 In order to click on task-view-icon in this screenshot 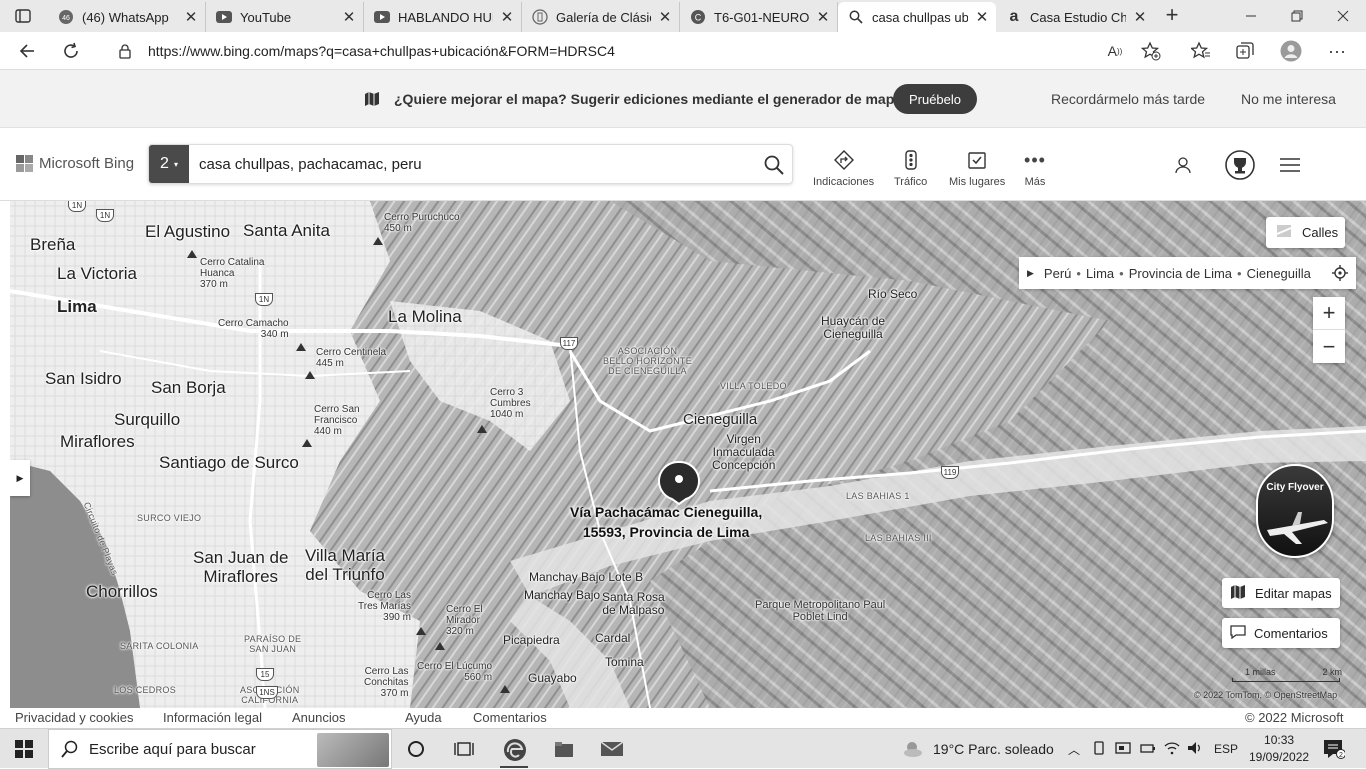, I will do `click(464, 749)`.